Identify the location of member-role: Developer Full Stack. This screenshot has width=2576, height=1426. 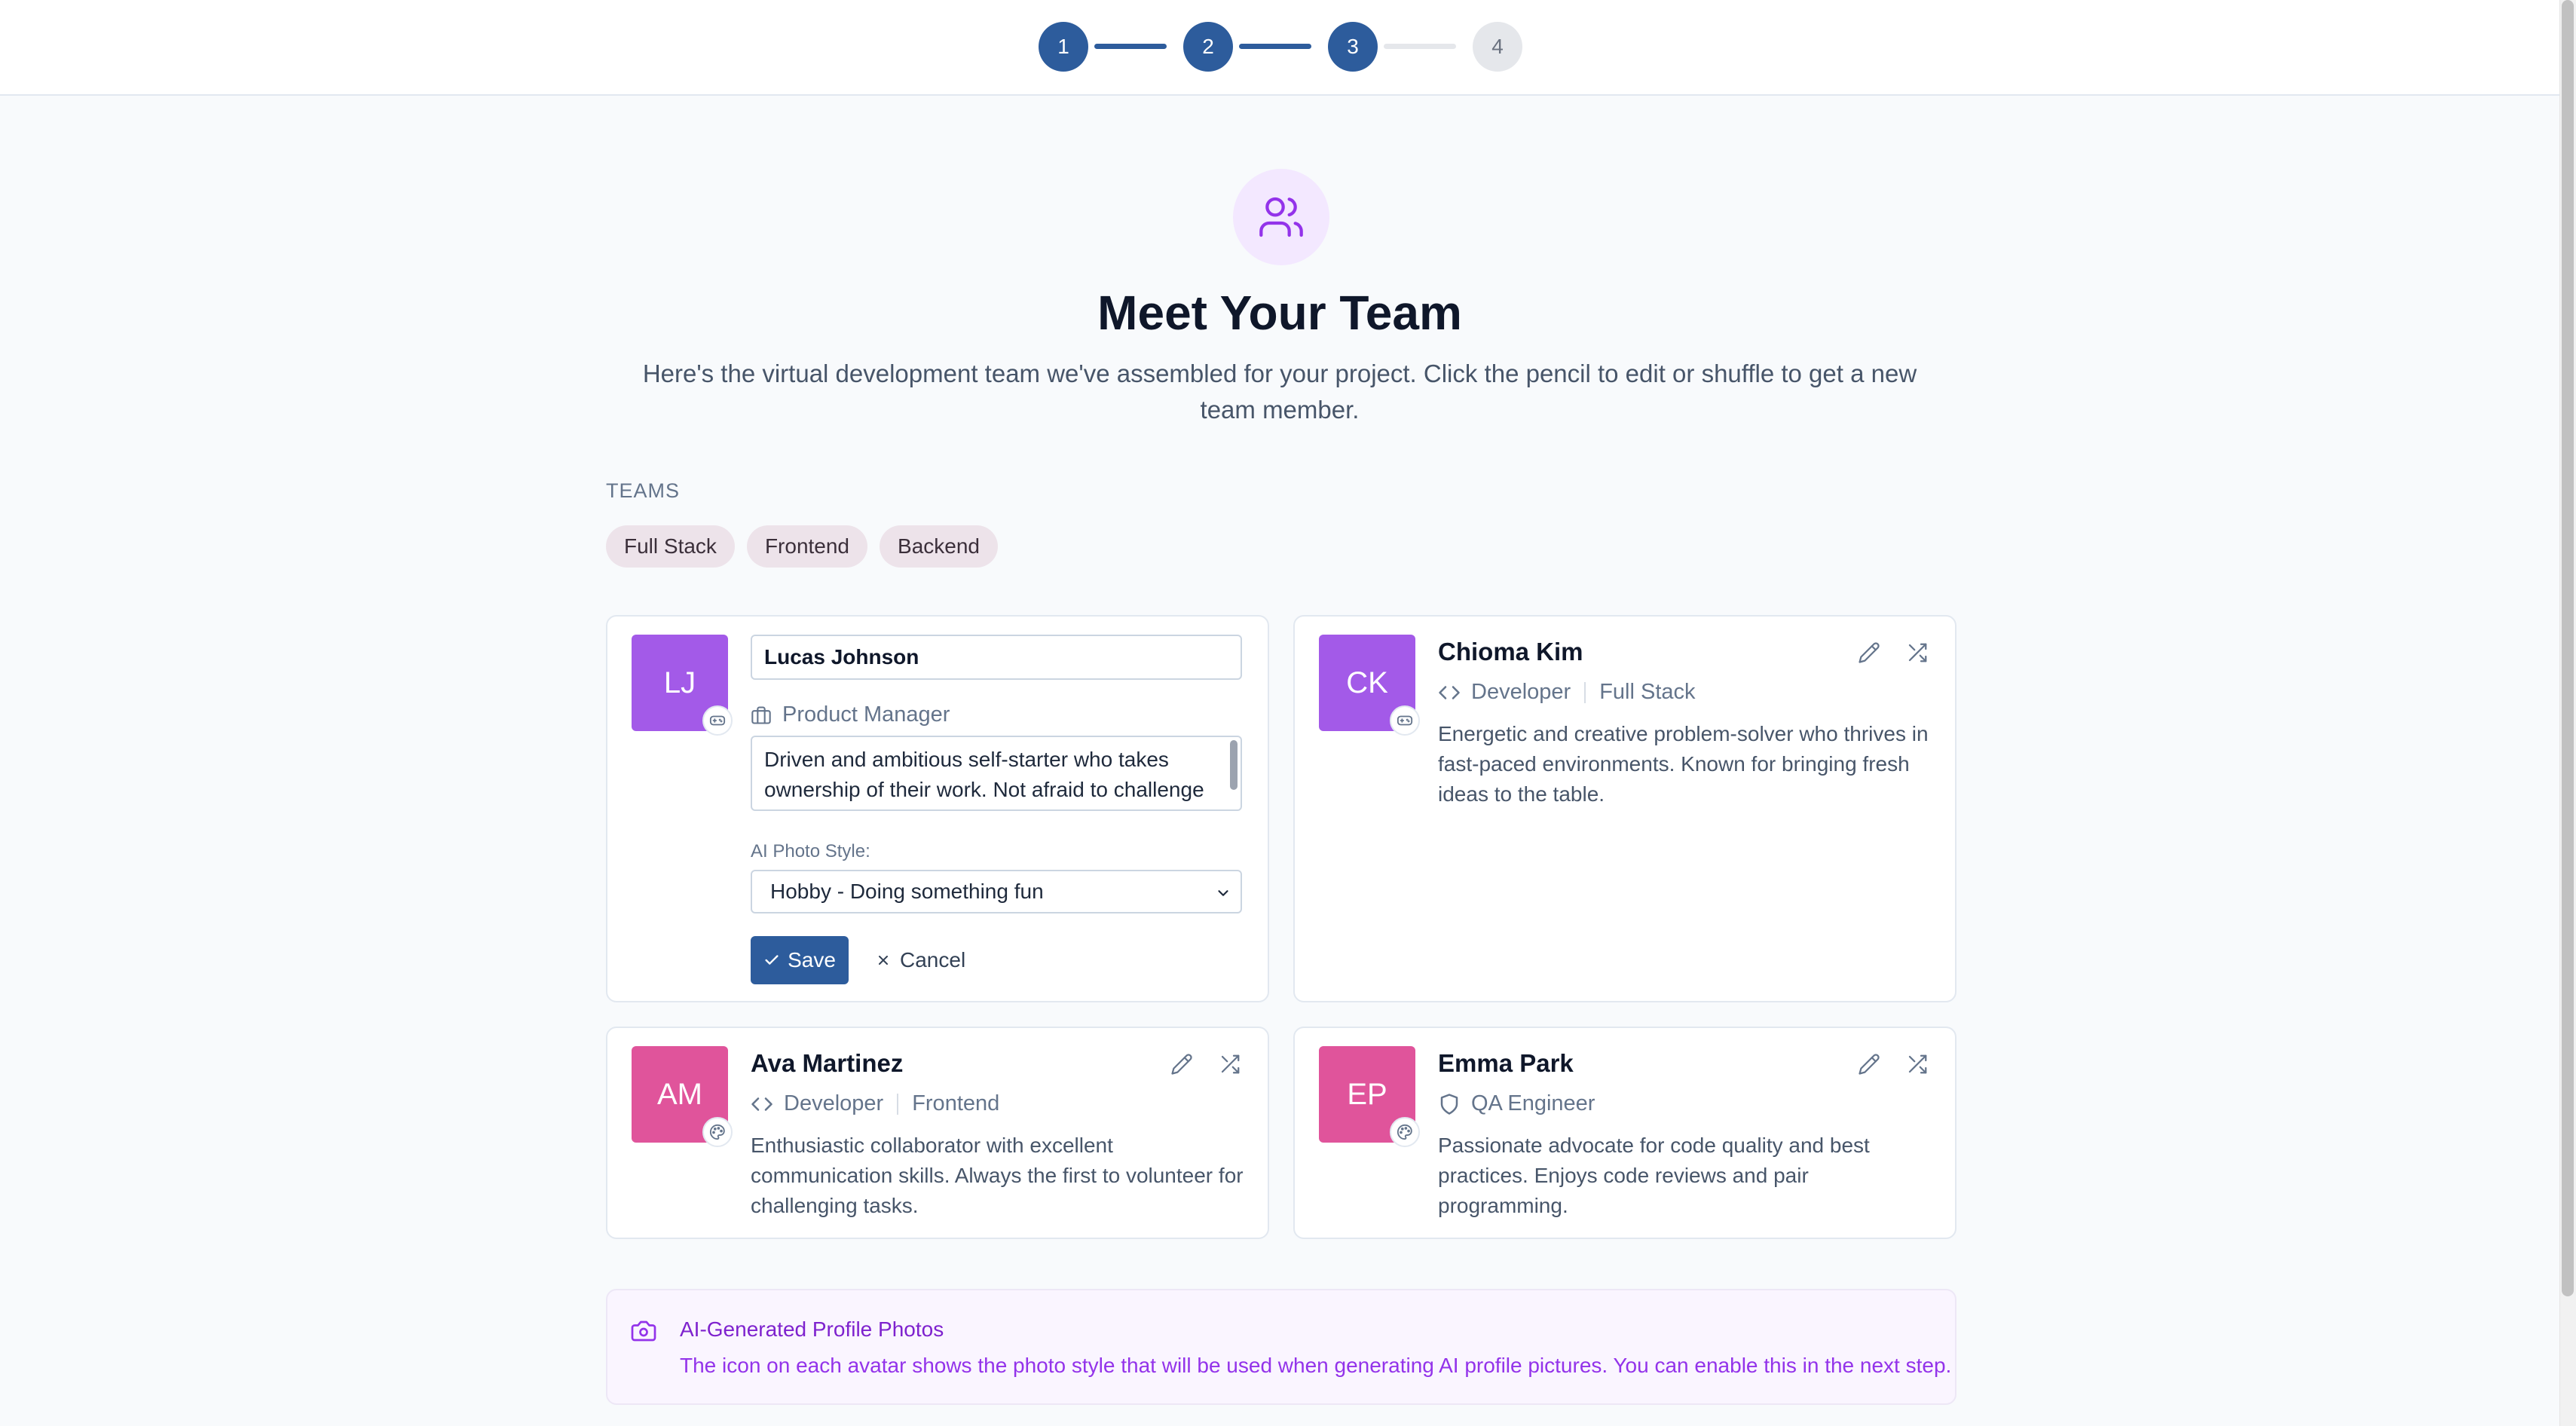
(1567, 692).